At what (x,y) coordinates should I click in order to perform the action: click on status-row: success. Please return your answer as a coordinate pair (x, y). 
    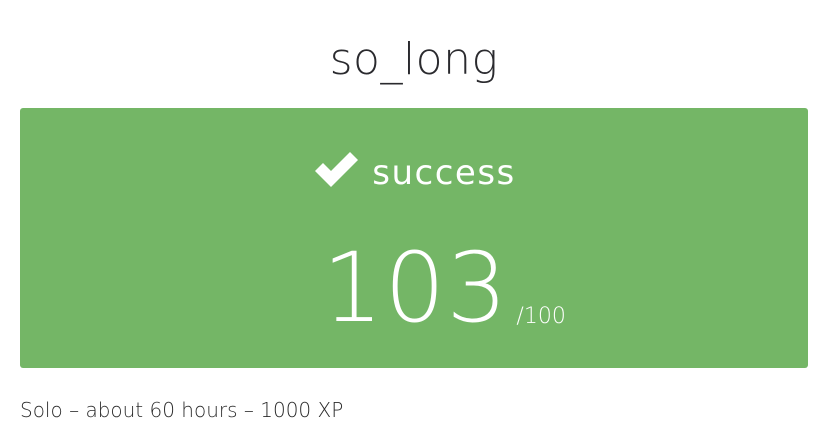
    Looking at the image, I should click on (414, 173).